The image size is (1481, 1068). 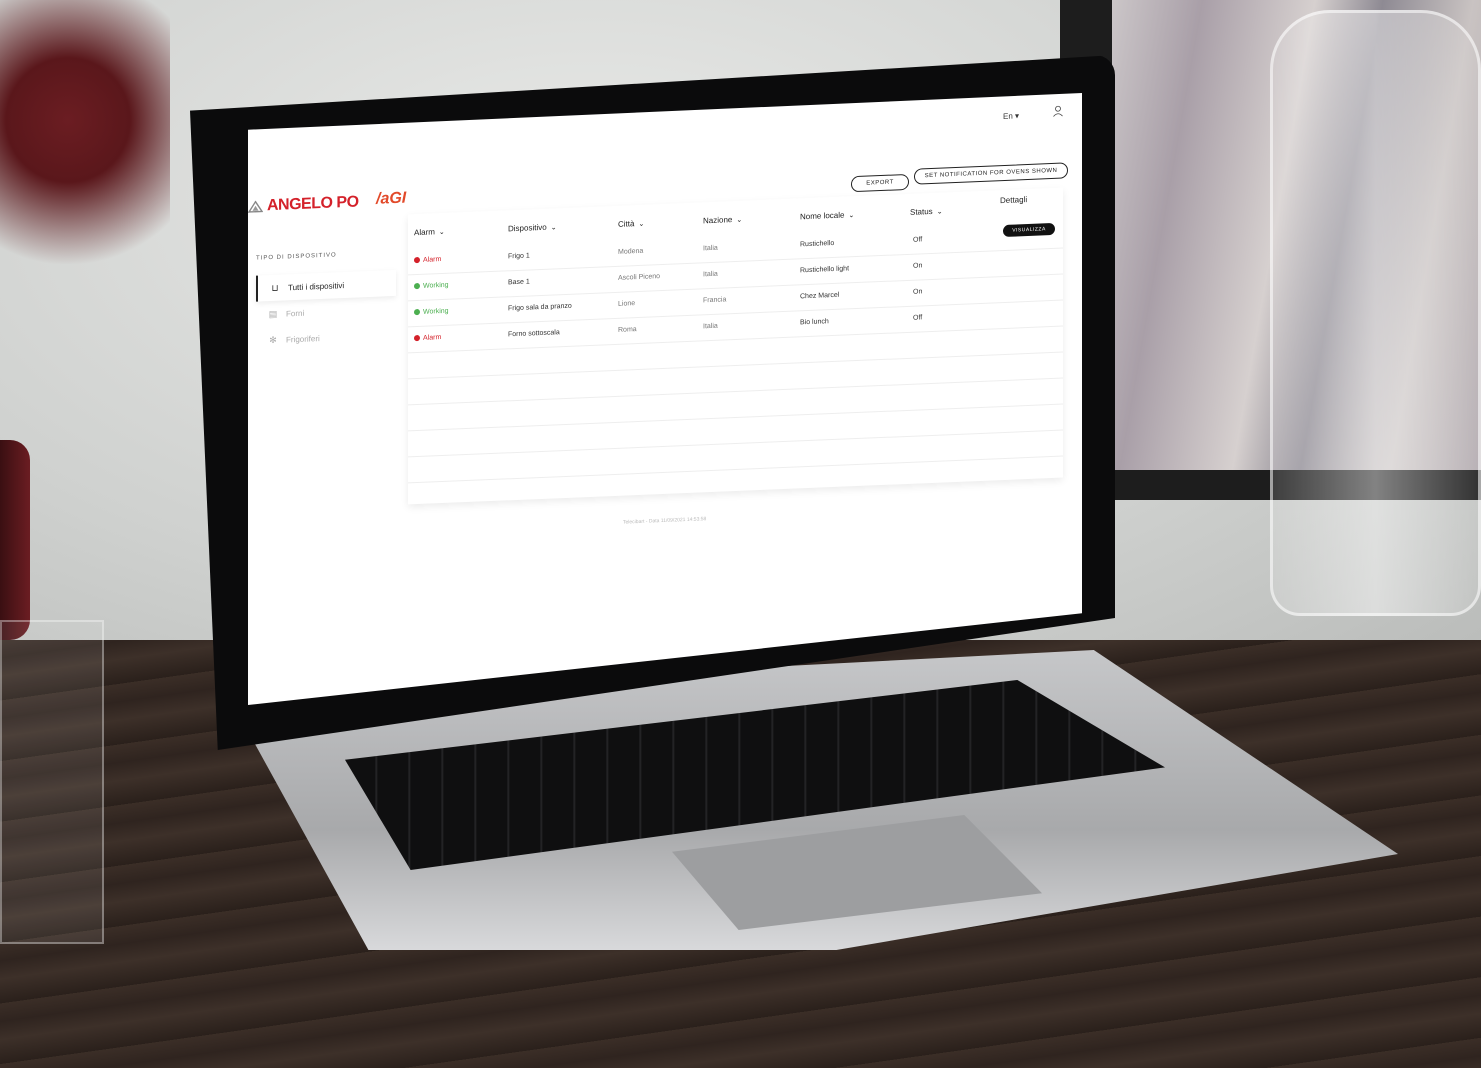 I want to click on export-button: EXPORT, so click(x=880, y=183).